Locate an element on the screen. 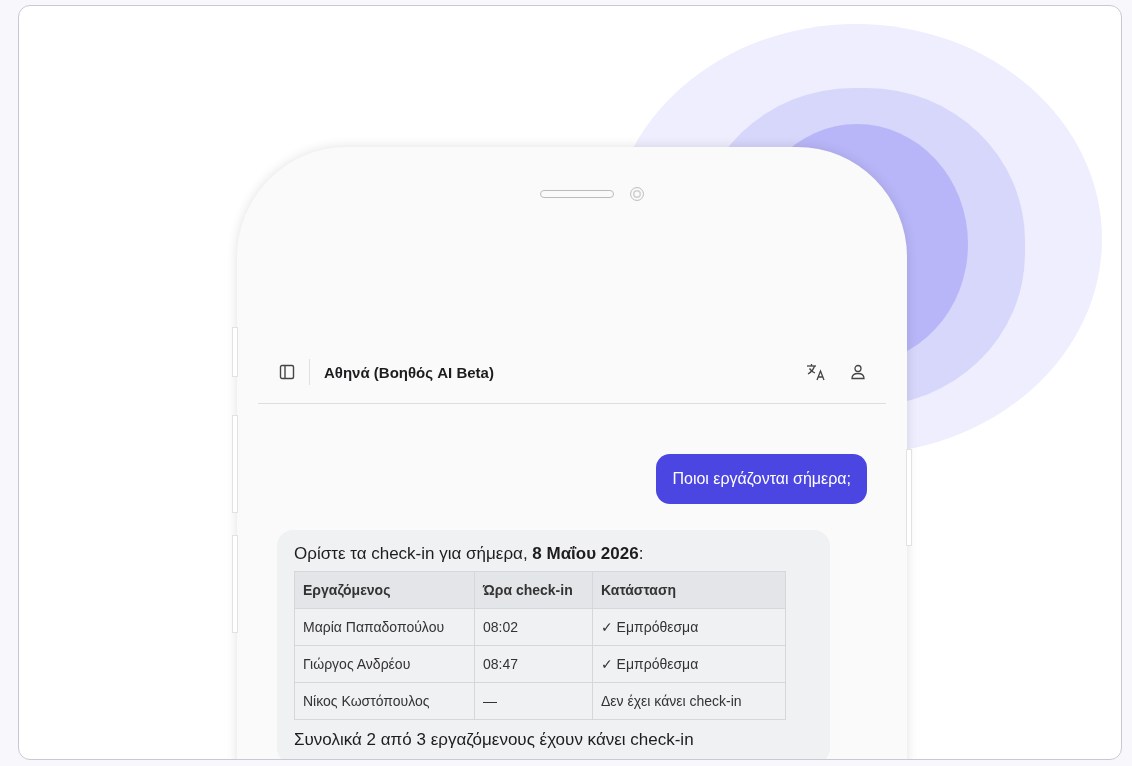 This screenshot has height=766, width=1132. column-header: Ώρα check-in is located at coordinates (533, 590).